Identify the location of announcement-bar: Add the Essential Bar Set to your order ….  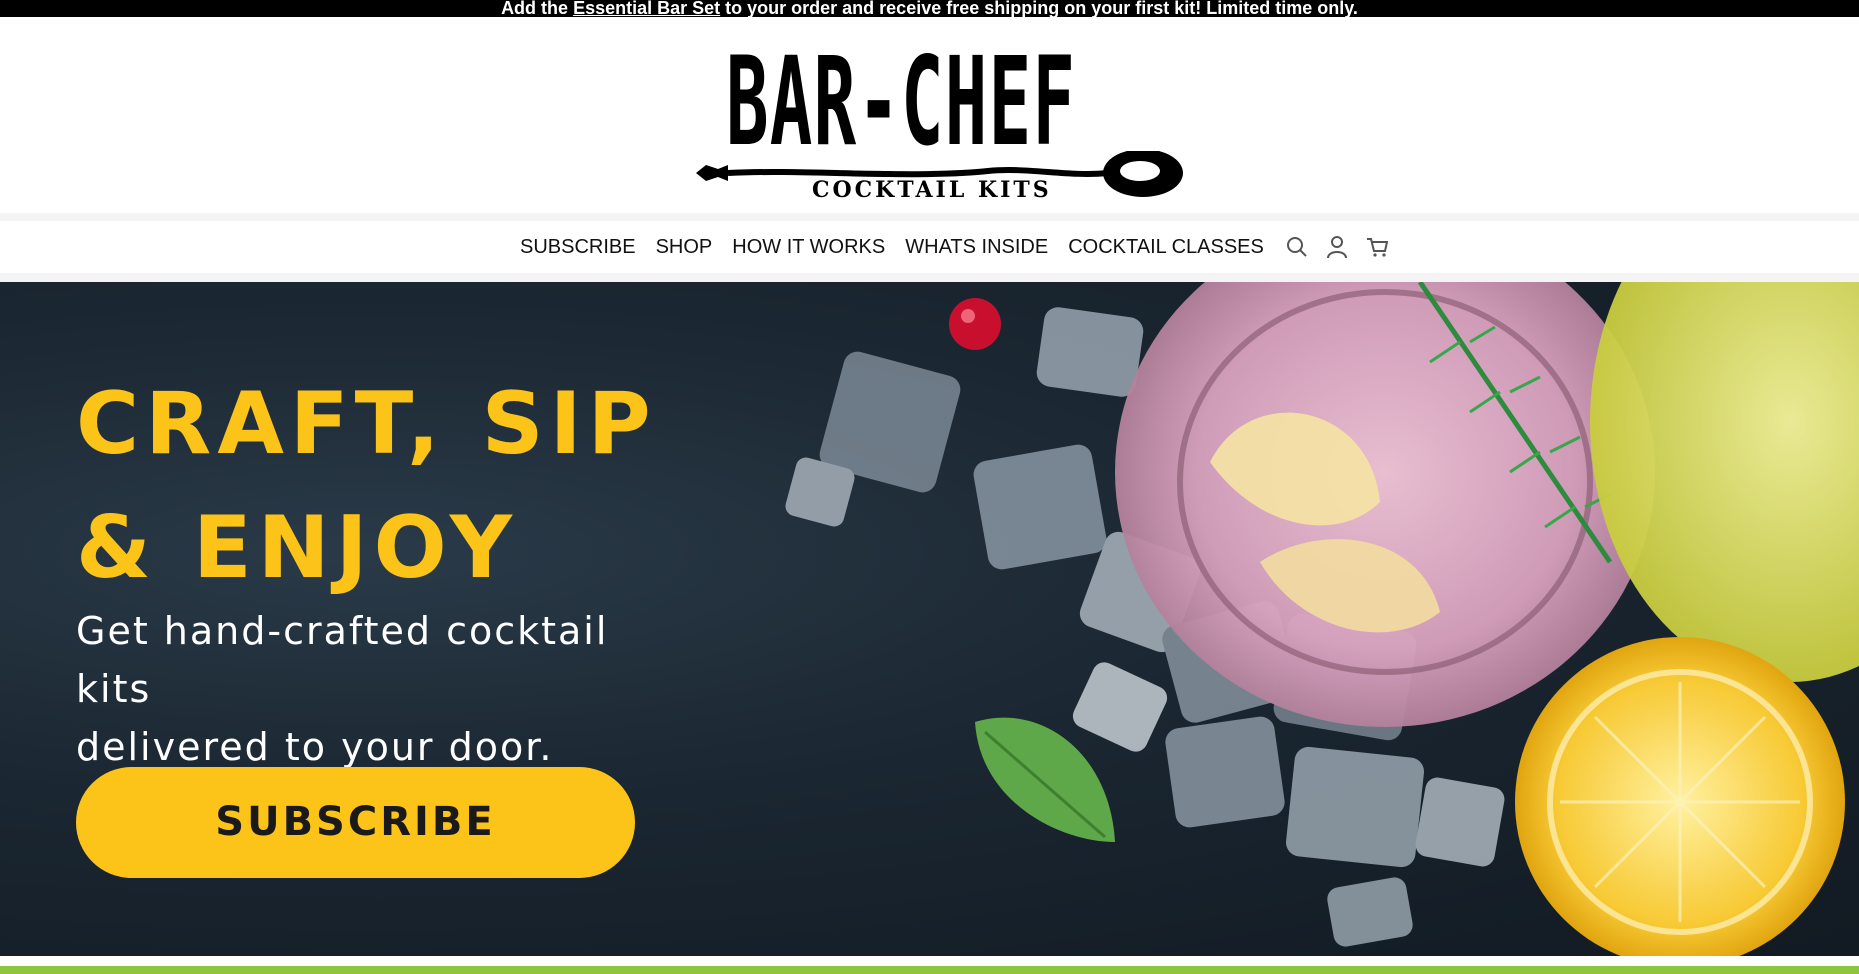
(929, 8).